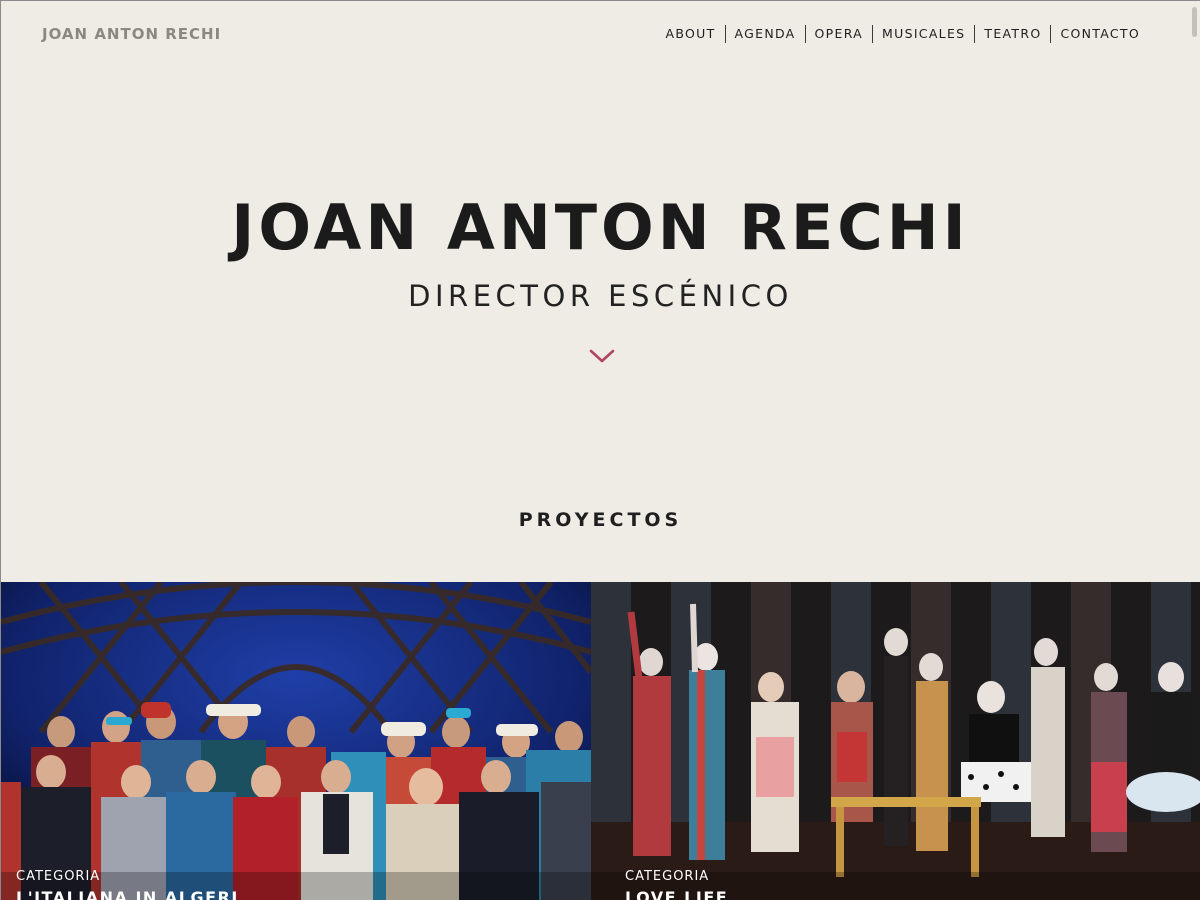 The height and width of the screenshot is (900, 1200). I want to click on projects-title: PROYECTOS, so click(600, 520).